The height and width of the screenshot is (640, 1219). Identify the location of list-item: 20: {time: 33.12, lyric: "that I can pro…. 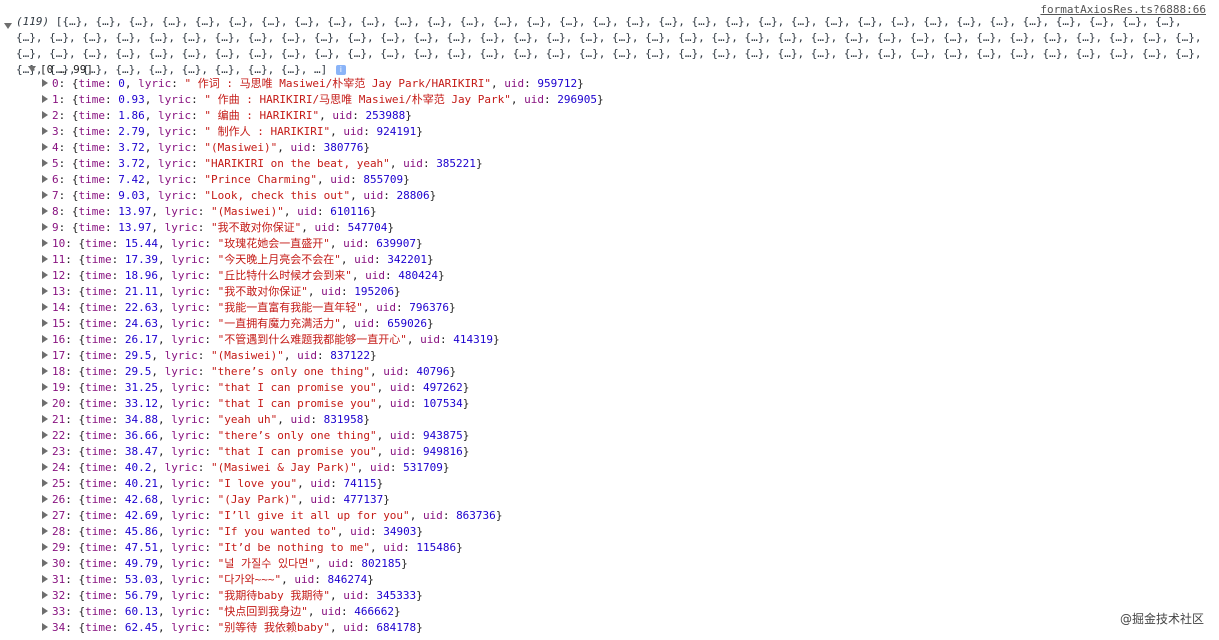
(323, 404).